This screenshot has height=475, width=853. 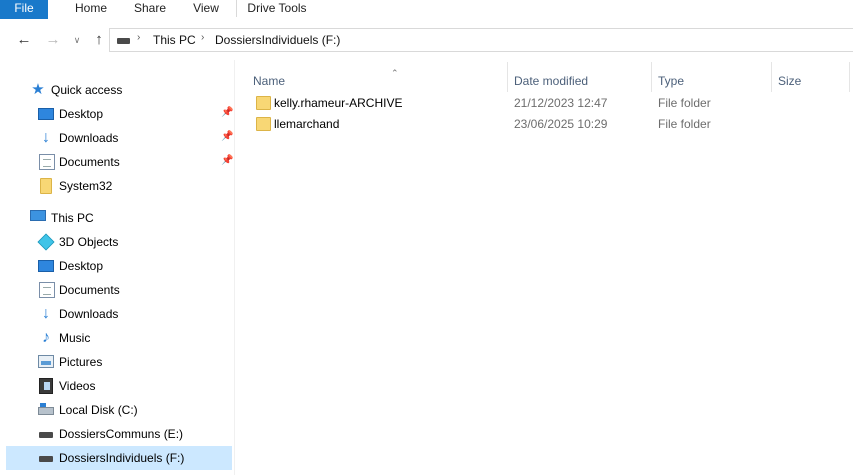 I want to click on file-date-modified: 21/12/2023 12:47, so click(x=561, y=103).